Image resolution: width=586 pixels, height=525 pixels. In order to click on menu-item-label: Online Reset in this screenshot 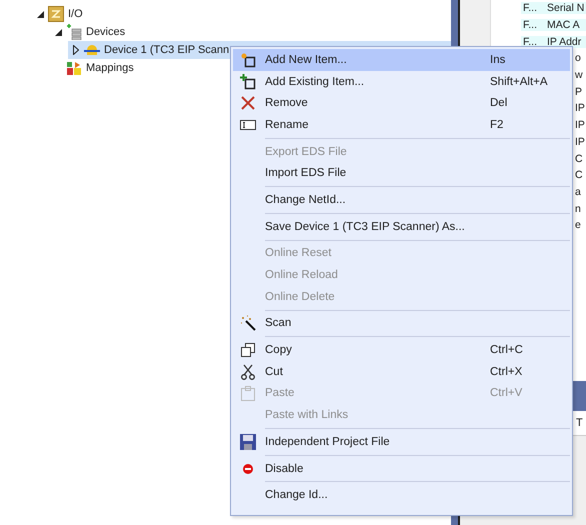, I will do `click(298, 253)`.